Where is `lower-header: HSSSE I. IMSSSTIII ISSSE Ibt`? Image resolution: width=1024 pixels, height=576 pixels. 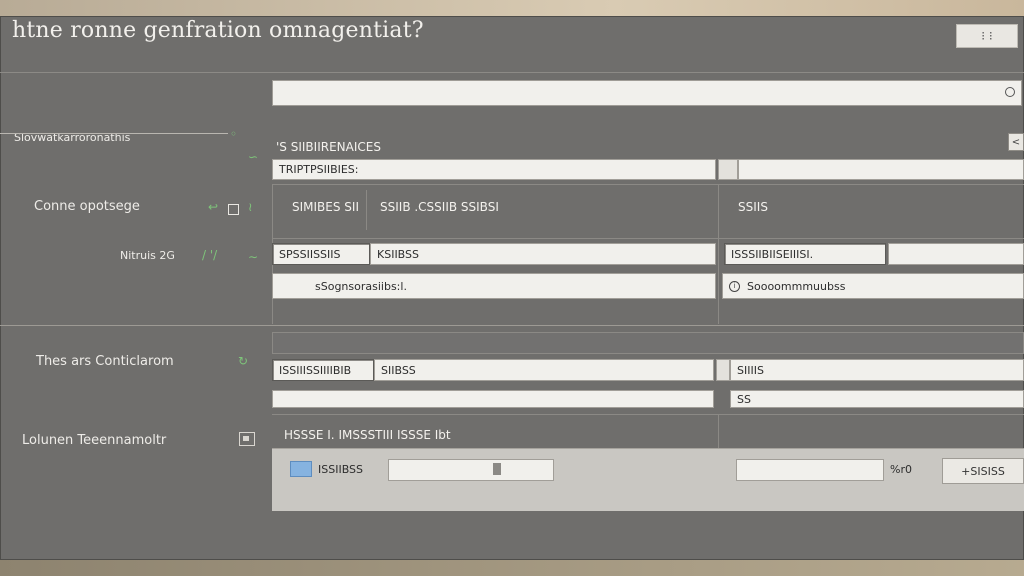
lower-header: HSSSE I. IMSSSTIII ISSSE Ibt is located at coordinates (367, 435).